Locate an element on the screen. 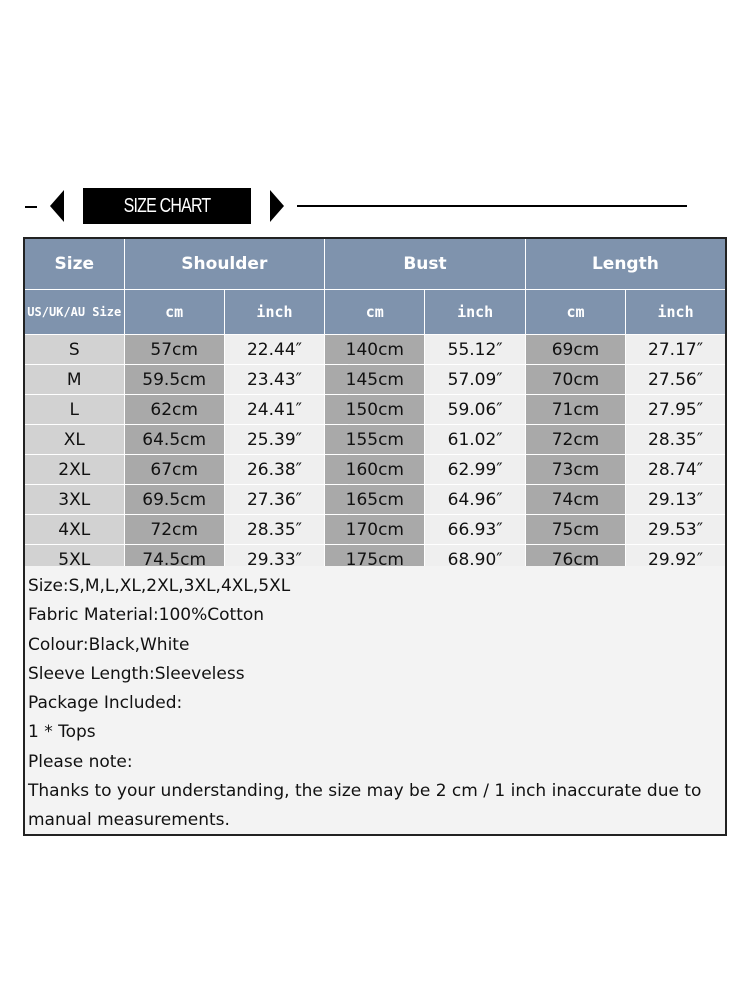 This screenshot has height=1000, width=750. size-chart-title: SIZE CHART is located at coordinates (167, 206).